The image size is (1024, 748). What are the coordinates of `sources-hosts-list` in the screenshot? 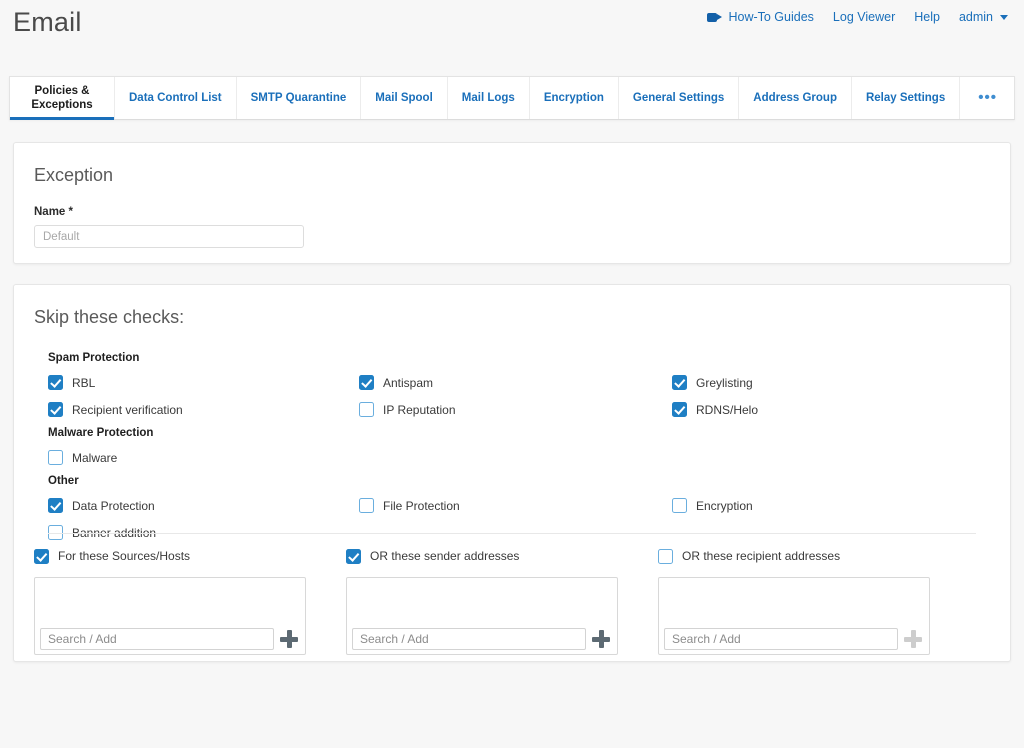 It's located at (170, 603).